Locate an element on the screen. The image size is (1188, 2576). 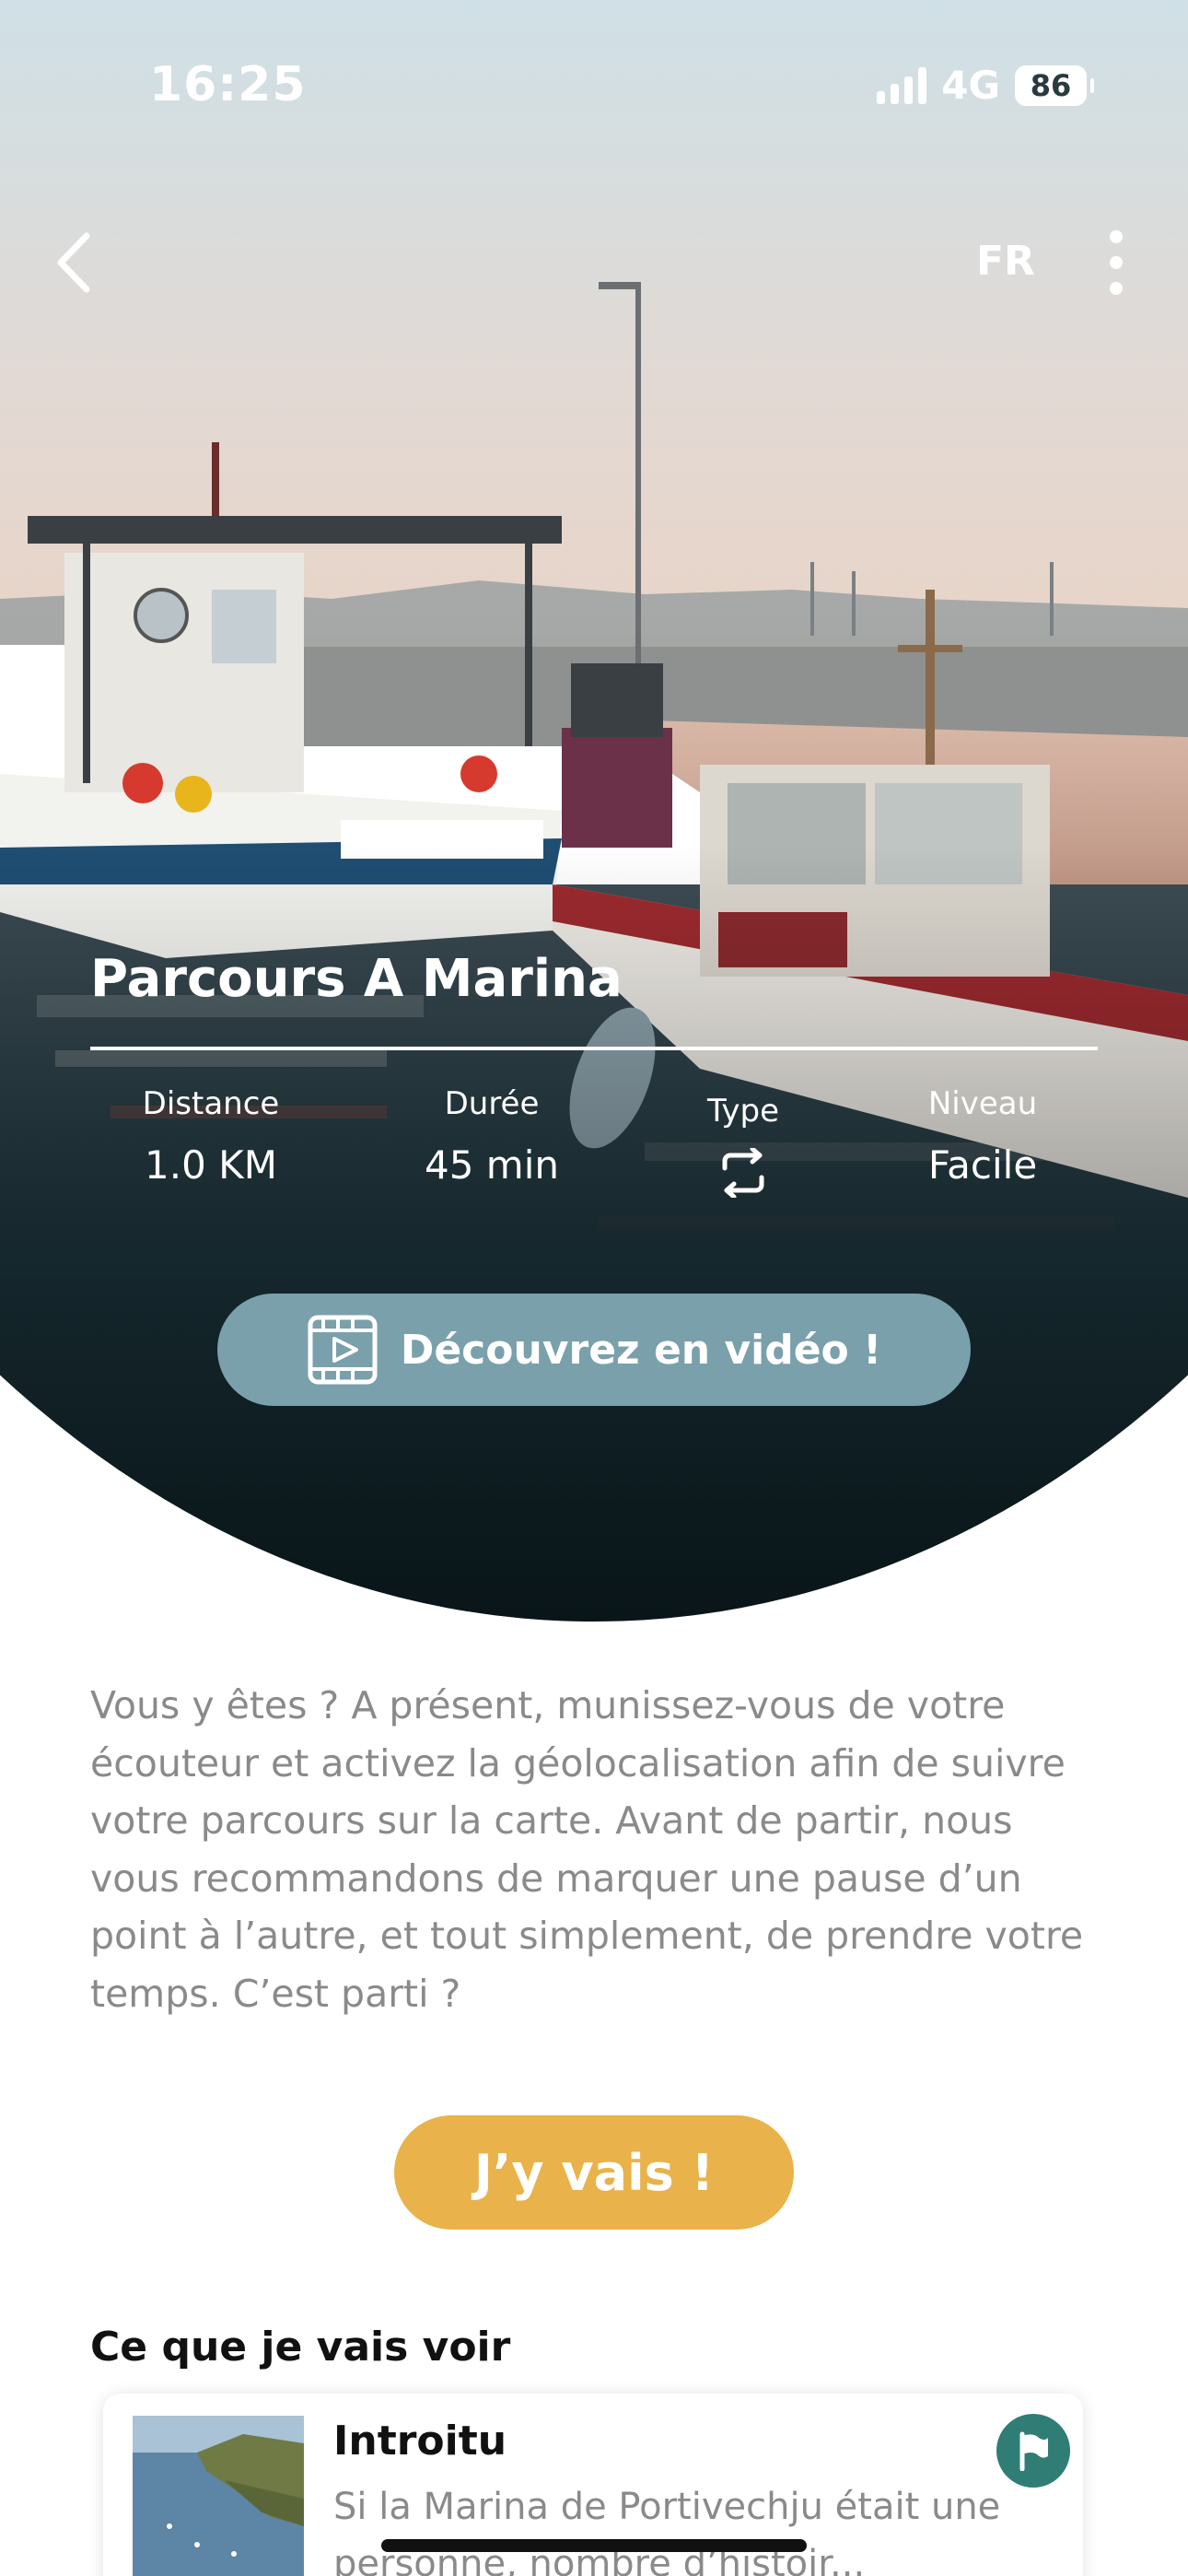
video-button: Découvrez en vidéo ! is located at coordinates (594, 1350).